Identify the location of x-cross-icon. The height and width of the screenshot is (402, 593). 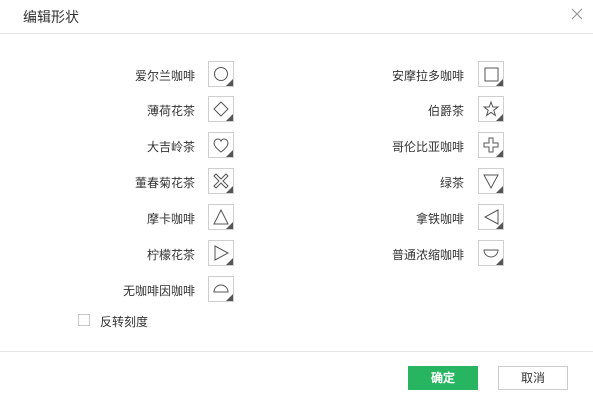
(221, 181).